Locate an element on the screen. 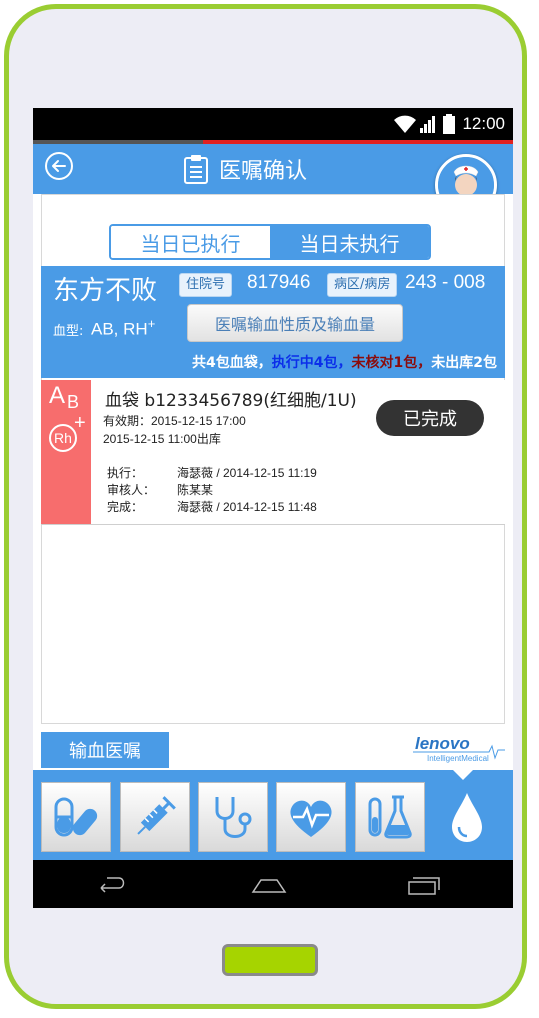  blood-type-label: 血型: is located at coordinates (68, 331).